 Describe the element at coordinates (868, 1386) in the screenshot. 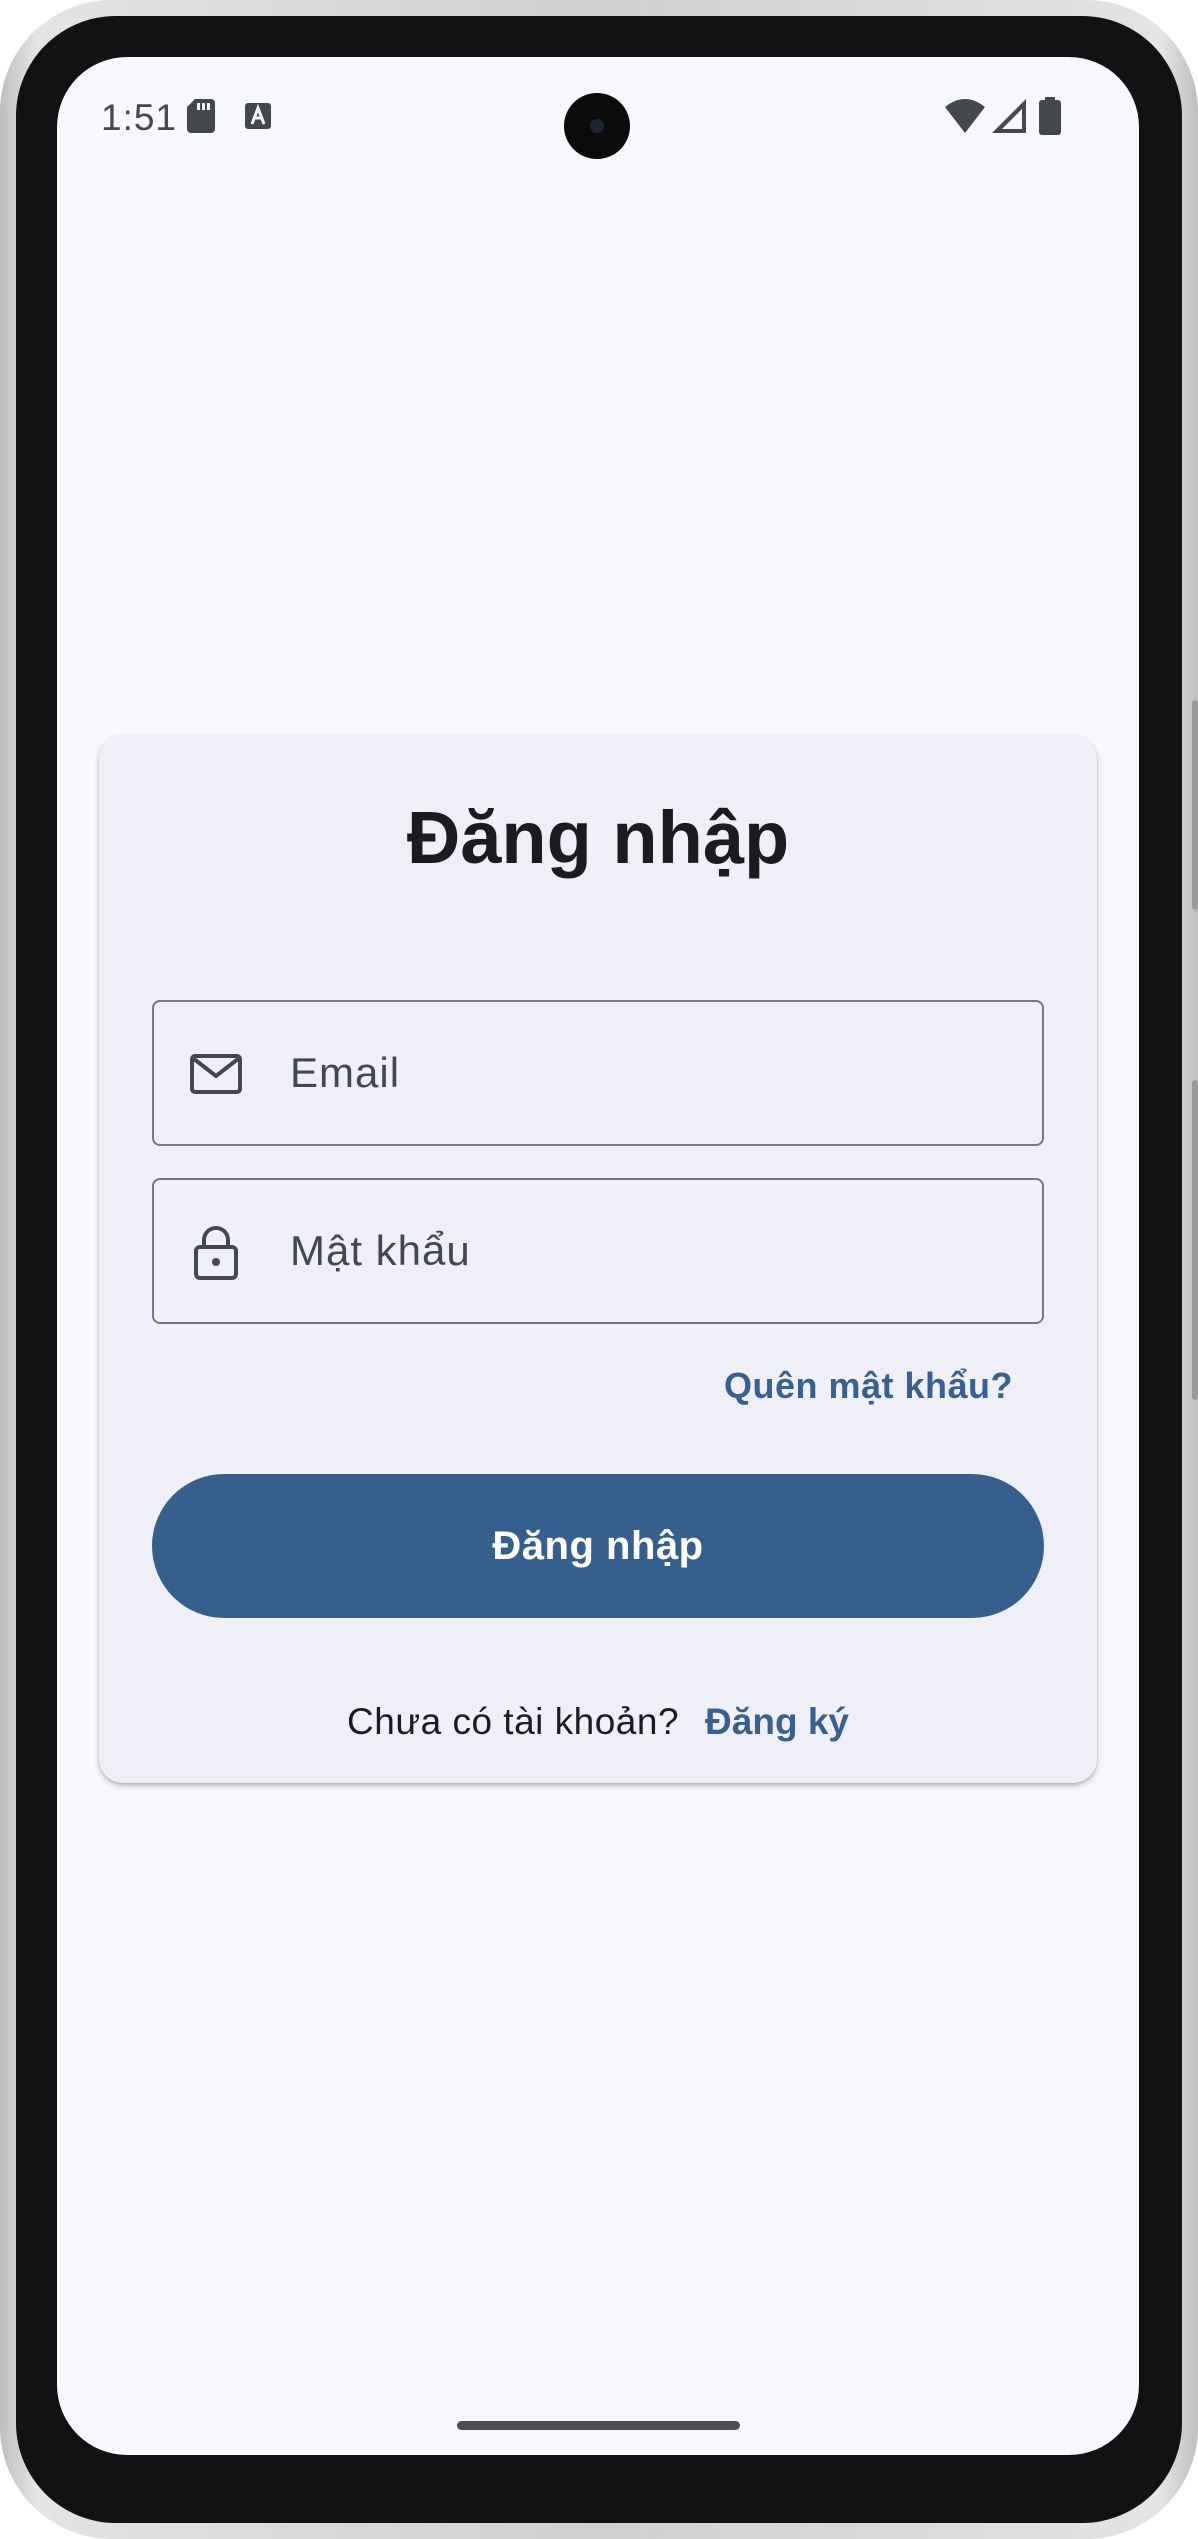

I see `forgot-password-link: Quên mật khẩu?` at that location.